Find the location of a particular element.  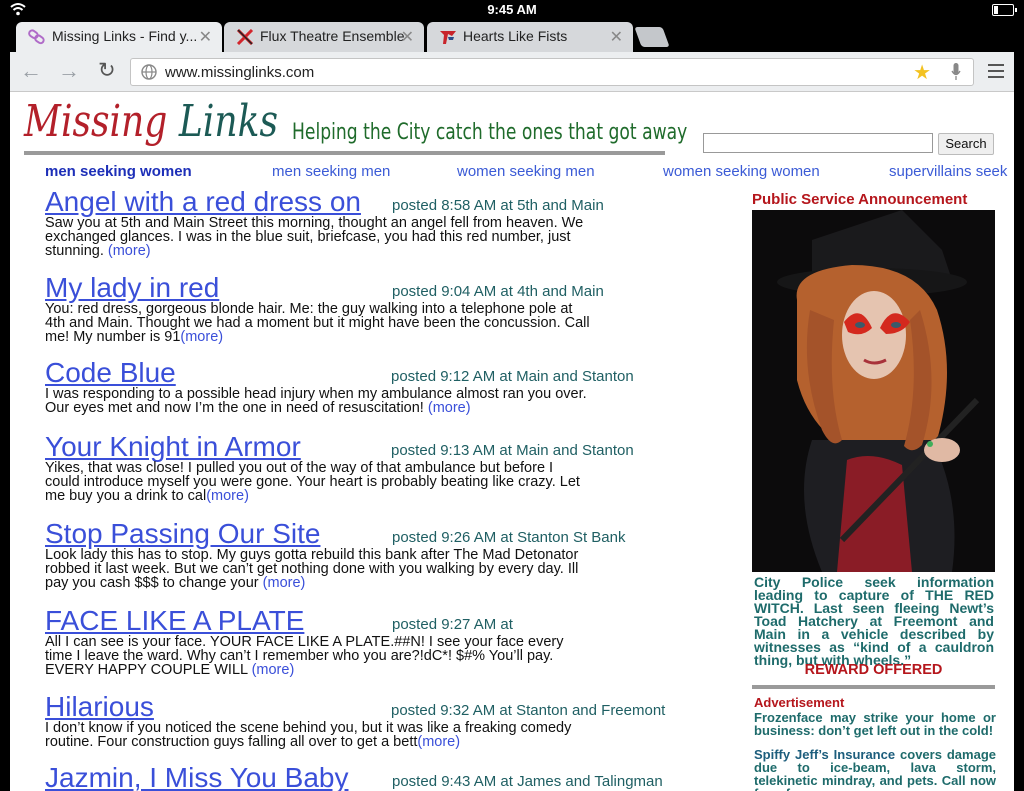

tab-missing-links: Missing Links - Find y... ✕ is located at coordinates (119, 37).